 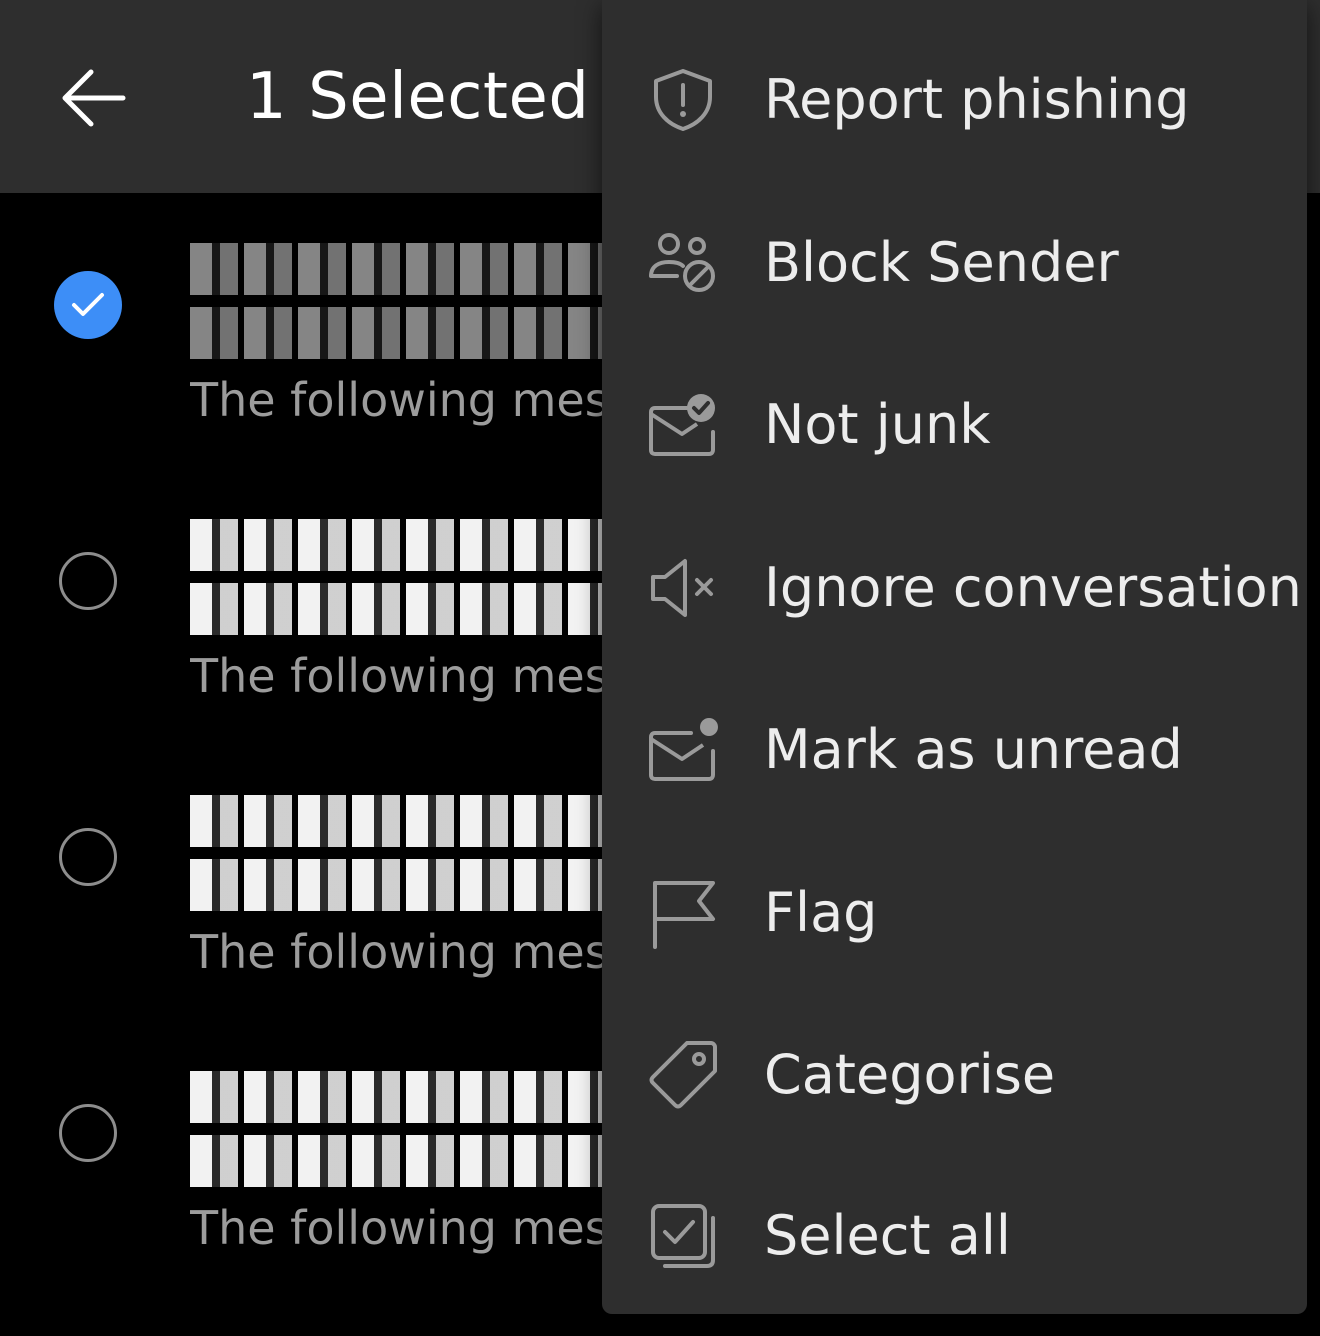 What do you see at coordinates (683, 1075) in the screenshot?
I see `tag-icon` at bounding box center [683, 1075].